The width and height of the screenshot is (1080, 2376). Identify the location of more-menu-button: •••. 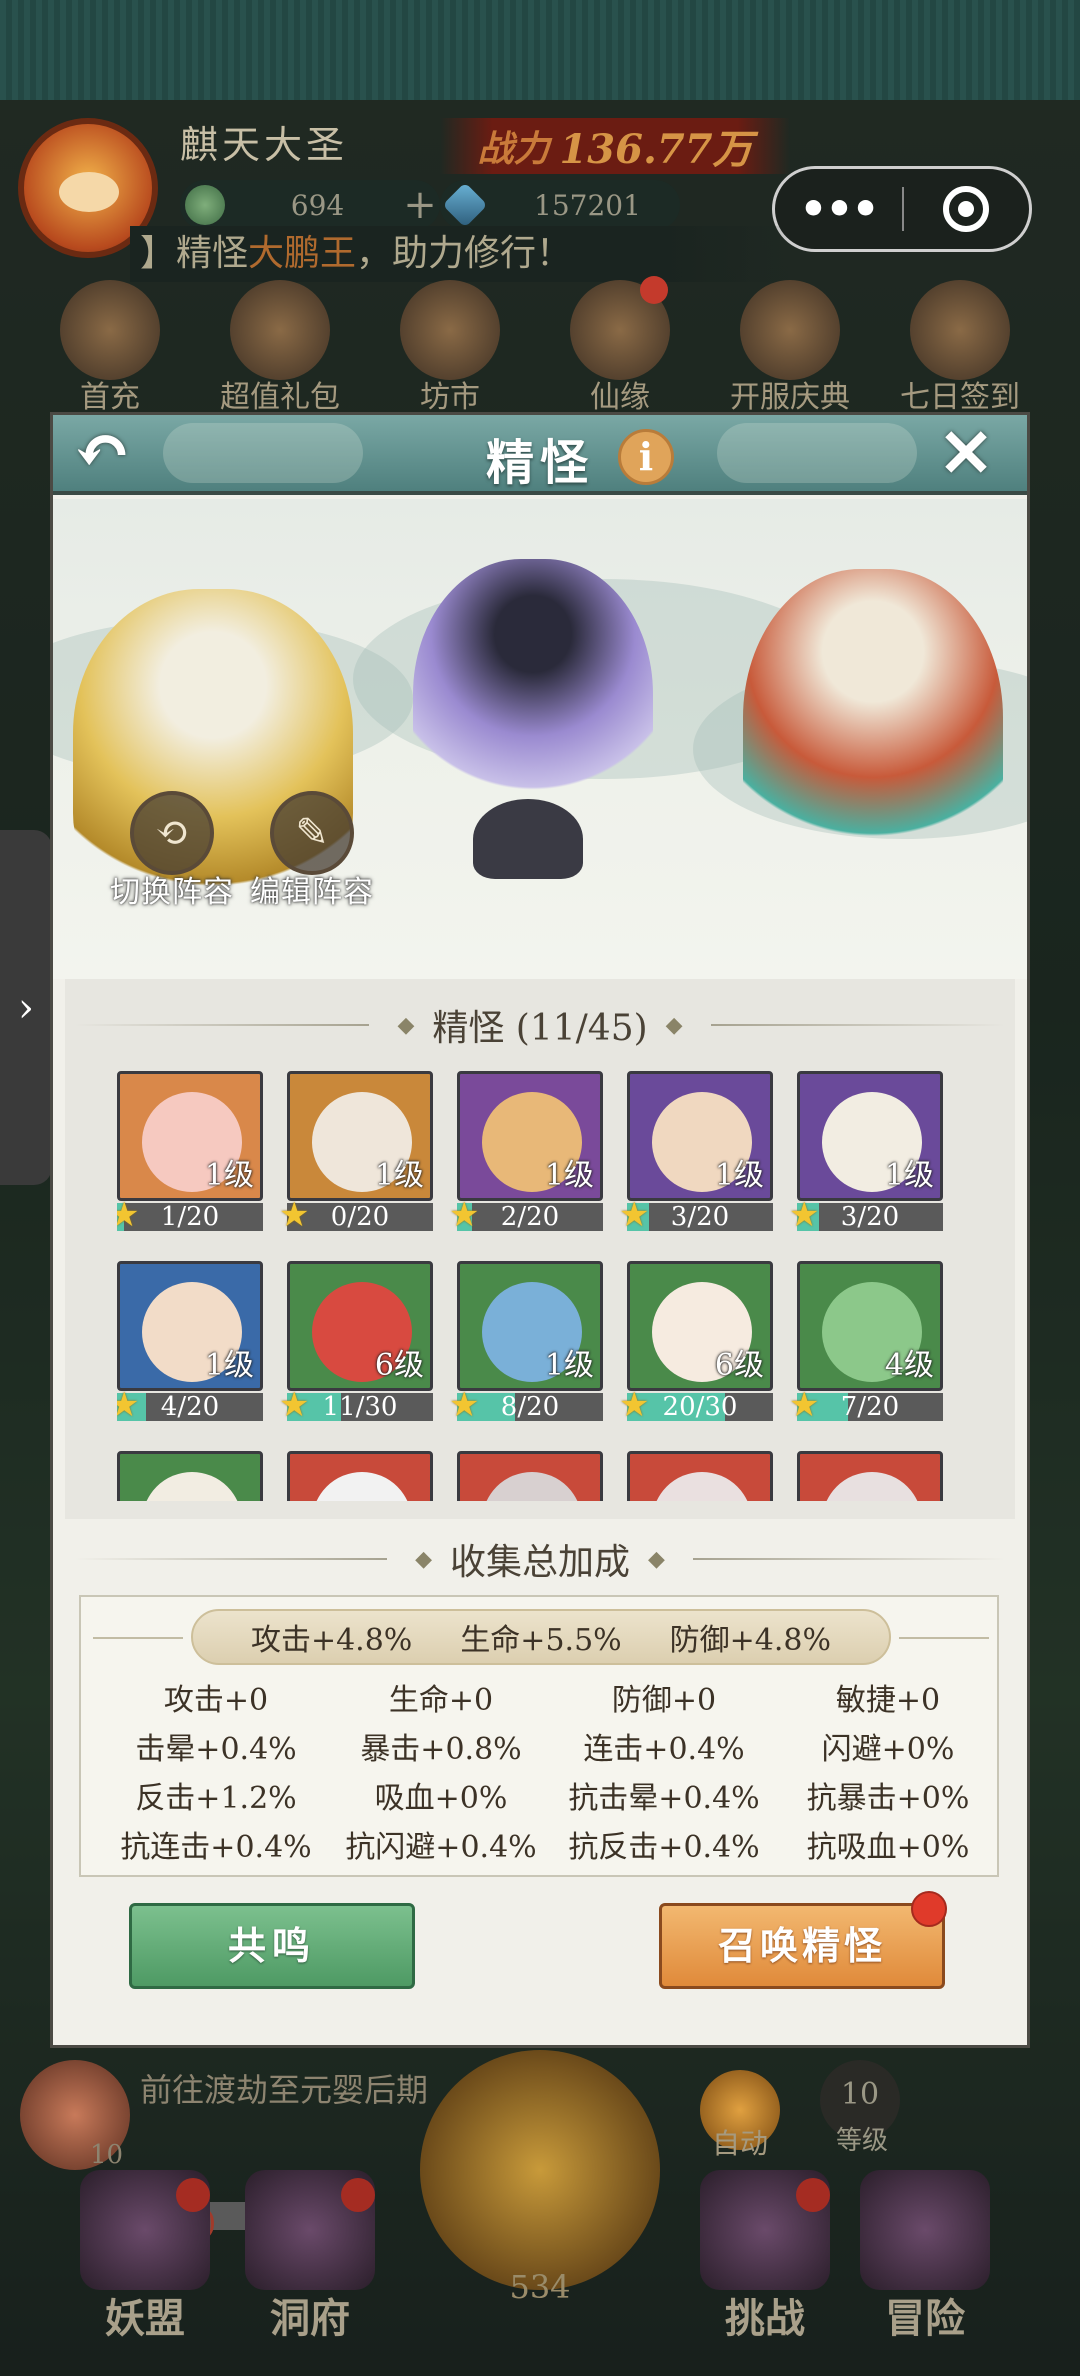
(838, 209).